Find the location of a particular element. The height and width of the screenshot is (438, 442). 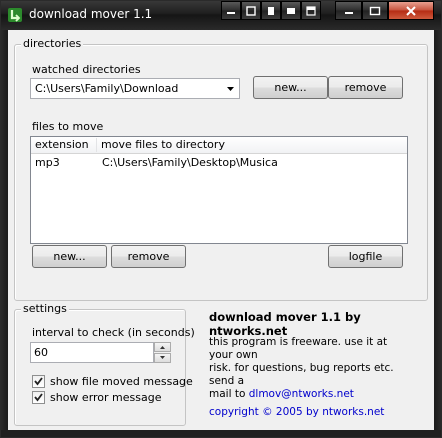

about-title: download mover 1.1 by ntworks.net is located at coordinates (285, 324).